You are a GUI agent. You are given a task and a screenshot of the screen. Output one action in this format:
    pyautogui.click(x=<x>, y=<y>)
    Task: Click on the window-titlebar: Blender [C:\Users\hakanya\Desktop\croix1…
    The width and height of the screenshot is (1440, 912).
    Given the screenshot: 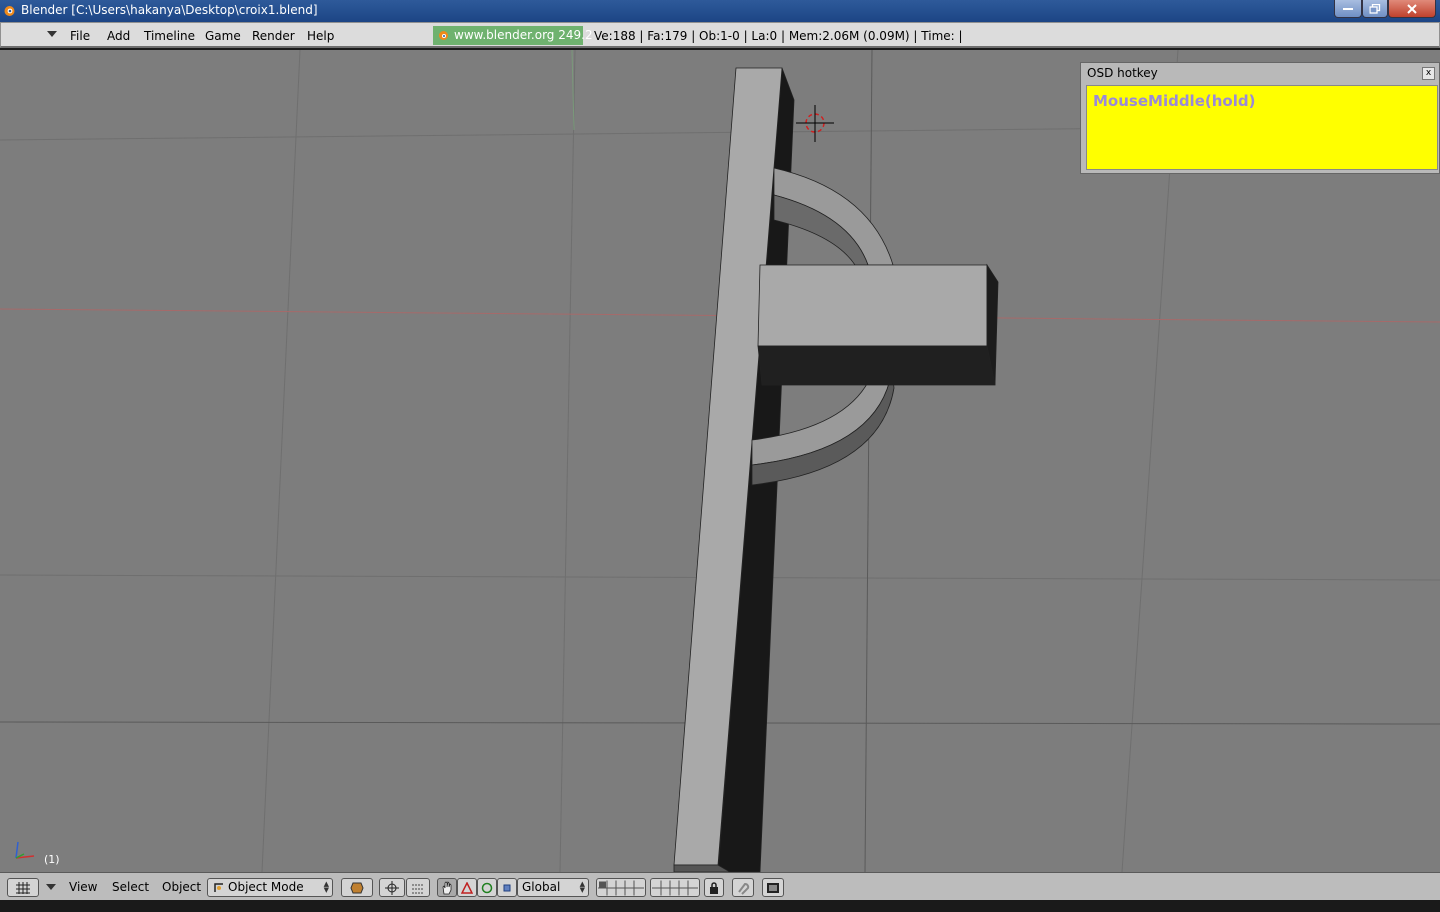 What is the action you would take?
    pyautogui.click(x=720, y=11)
    